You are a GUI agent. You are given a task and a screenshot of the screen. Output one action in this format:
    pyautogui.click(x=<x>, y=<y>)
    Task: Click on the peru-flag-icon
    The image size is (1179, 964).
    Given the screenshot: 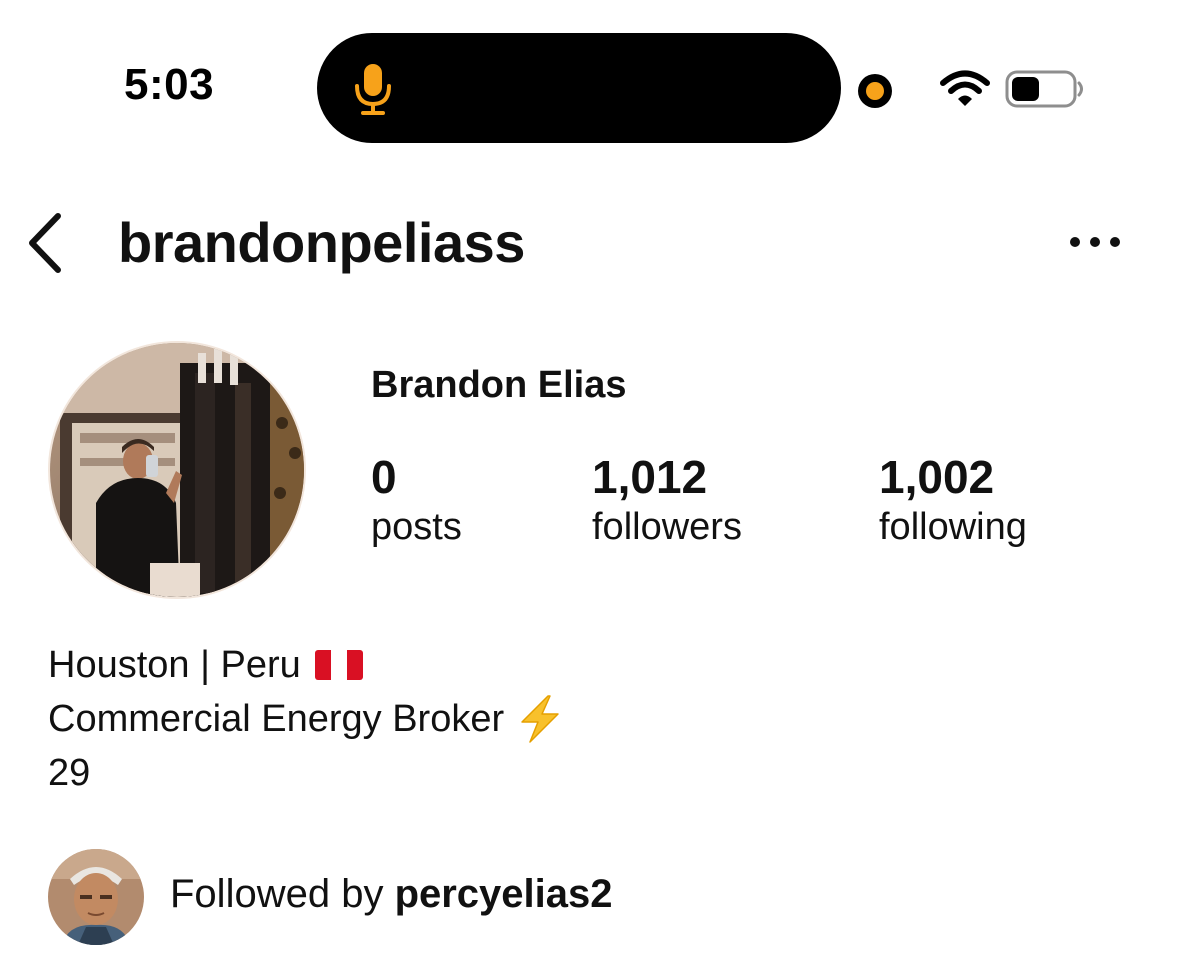 What is the action you would take?
    pyautogui.click(x=338, y=665)
    